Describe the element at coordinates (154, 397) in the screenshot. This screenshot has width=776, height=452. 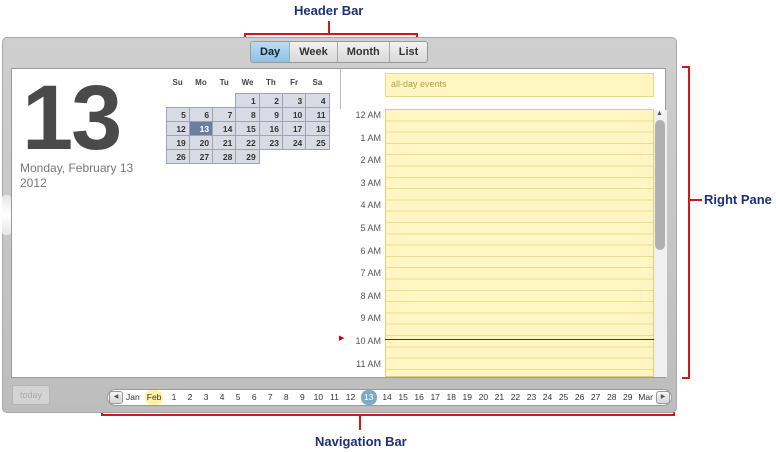
I see `nav-month-item: Feb` at that location.